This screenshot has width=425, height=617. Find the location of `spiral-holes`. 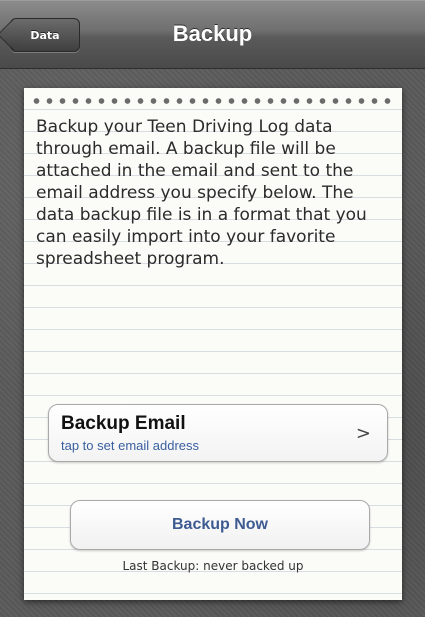

spiral-holes is located at coordinates (213, 101).